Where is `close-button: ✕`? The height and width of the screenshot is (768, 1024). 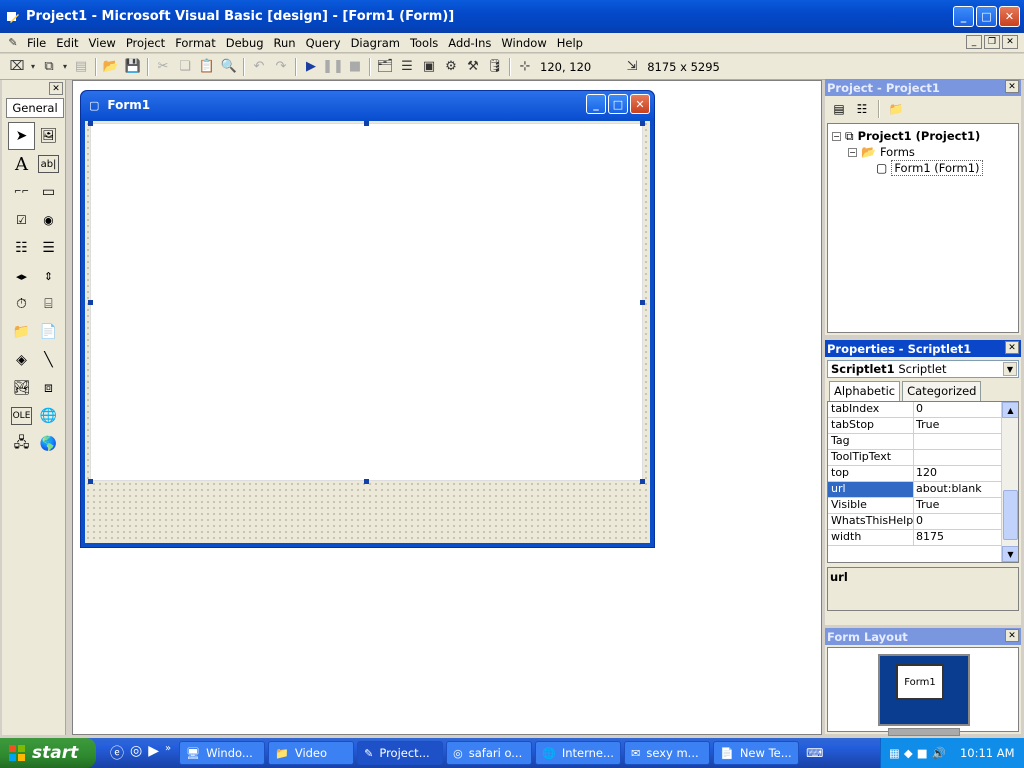 close-button: ✕ is located at coordinates (1009, 16).